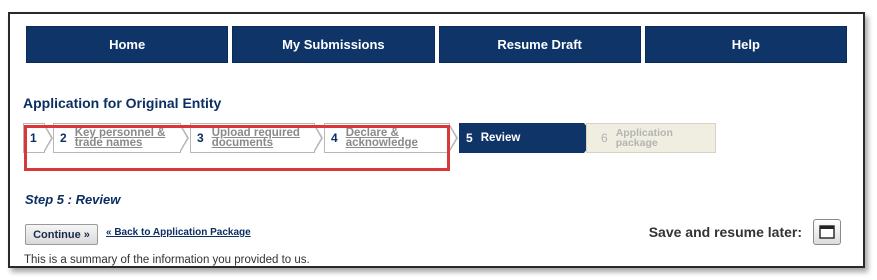 Image resolution: width=877 pixels, height=280 pixels. I want to click on save-resume-button, so click(827, 232).